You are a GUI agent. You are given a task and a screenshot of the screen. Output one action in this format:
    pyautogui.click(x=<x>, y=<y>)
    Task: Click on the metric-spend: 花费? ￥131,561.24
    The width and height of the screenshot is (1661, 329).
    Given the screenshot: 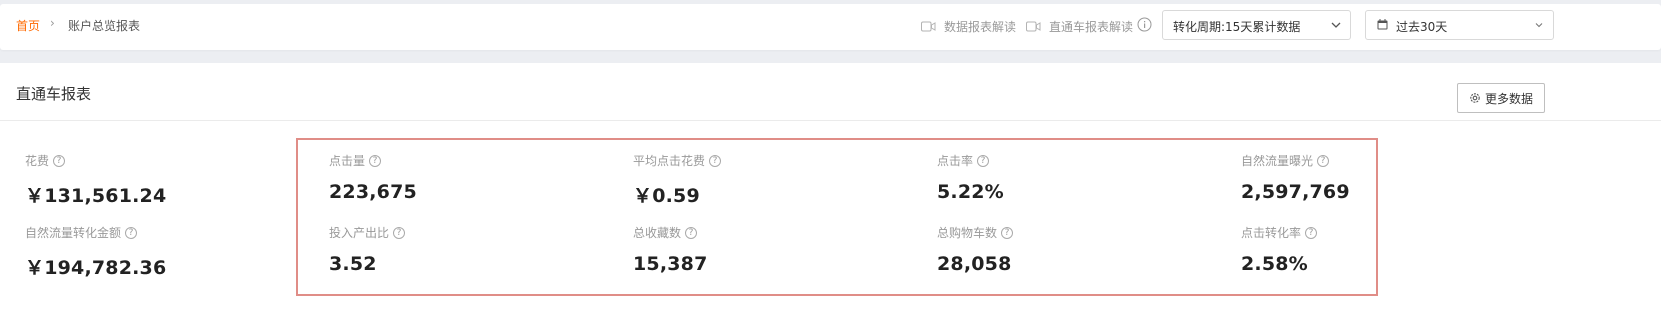 What is the action you would take?
    pyautogui.click(x=95, y=180)
    